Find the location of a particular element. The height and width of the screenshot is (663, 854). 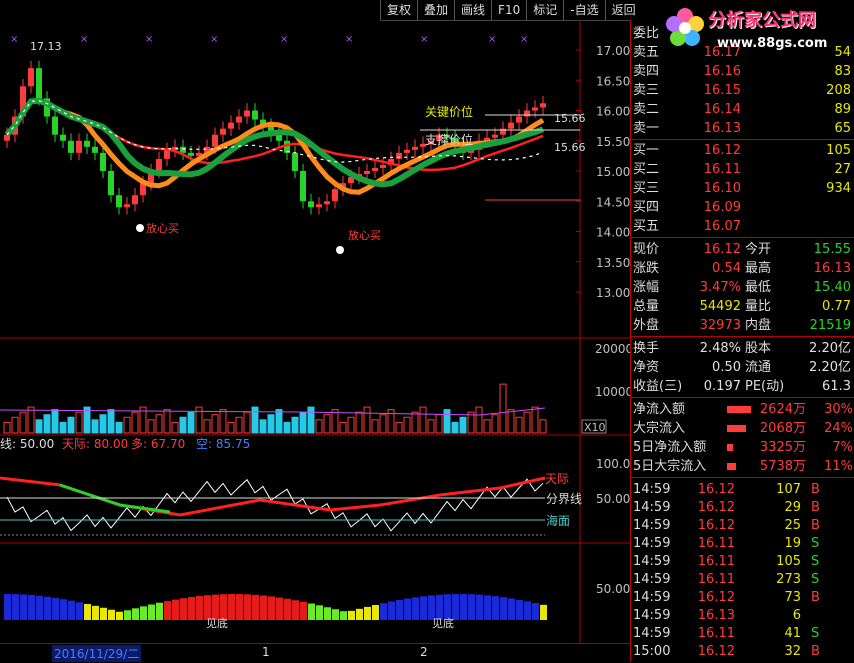

toolbar-watchlist-button: -自选 is located at coordinates (583, 10).